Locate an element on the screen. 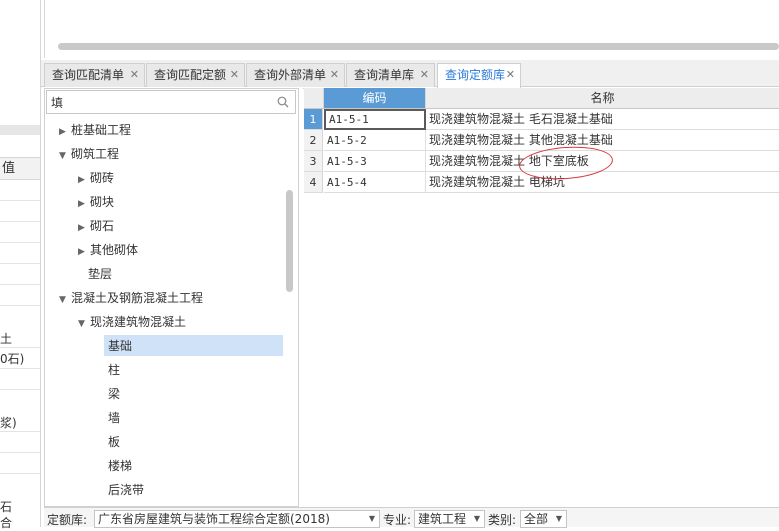  tab-query-matched-list: 查询匹配清单 ✕ is located at coordinates (94, 75).